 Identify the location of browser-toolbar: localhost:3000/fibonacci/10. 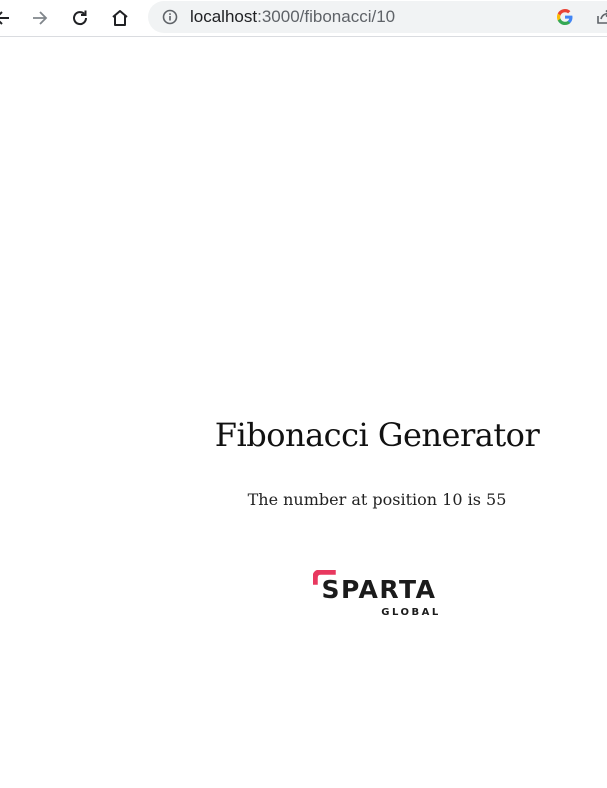
(303, 18).